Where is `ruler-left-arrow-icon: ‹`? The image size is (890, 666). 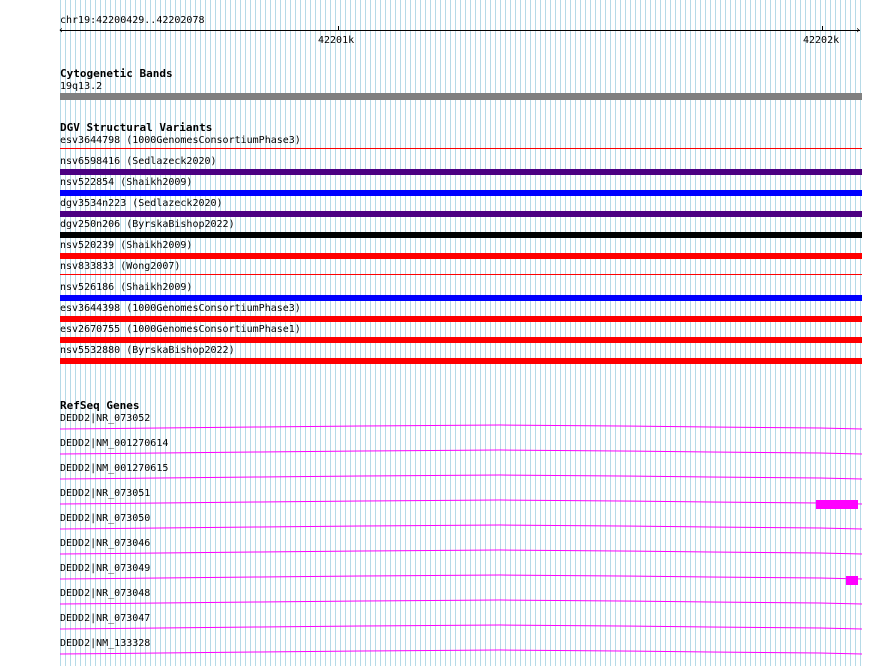 ruler-left-arrow-icon: ‹ is located at coordinates (61, 30).